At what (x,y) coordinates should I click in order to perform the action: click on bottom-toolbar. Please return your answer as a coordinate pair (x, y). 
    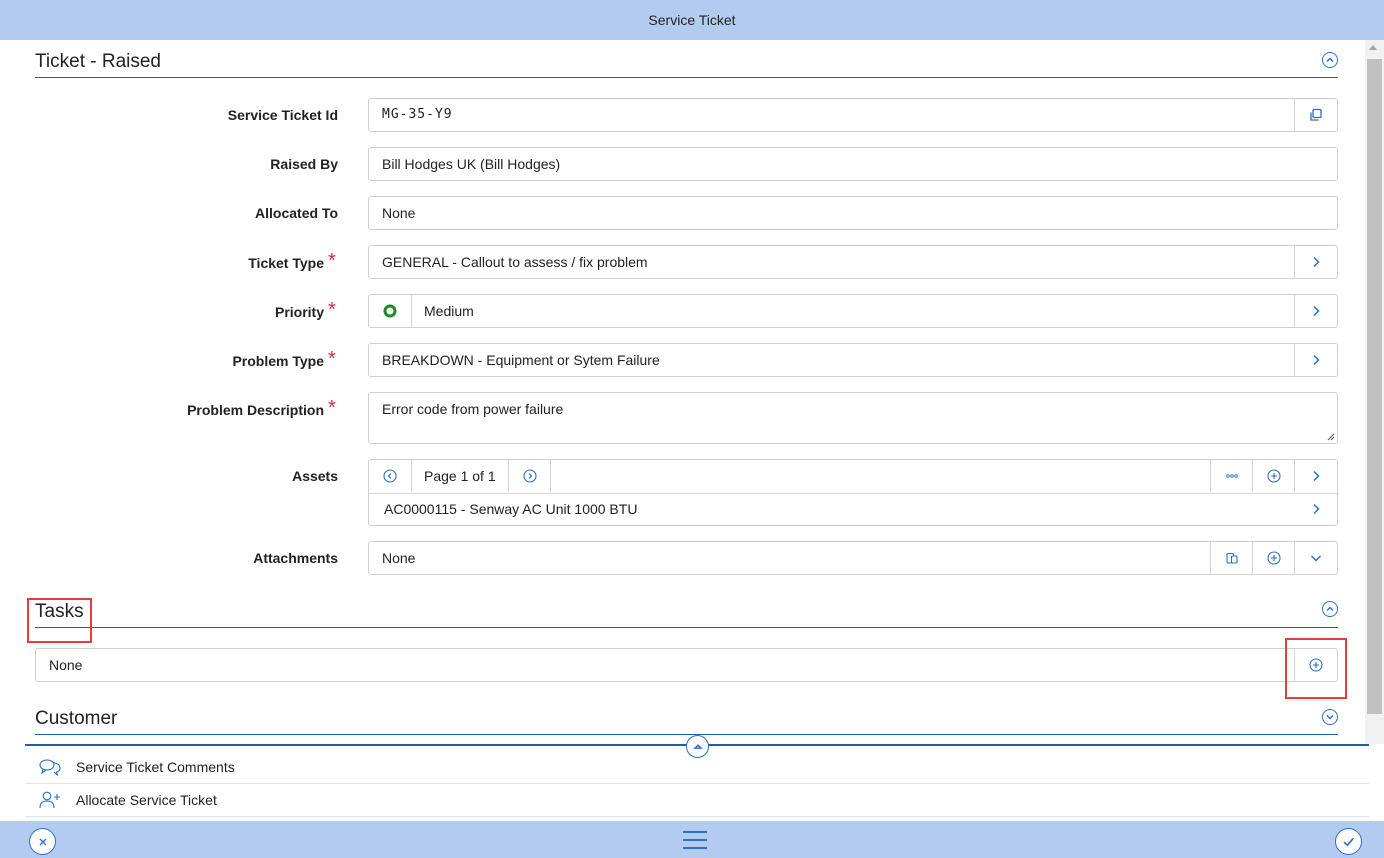
    Looking at the image, I should click on (692, 839).